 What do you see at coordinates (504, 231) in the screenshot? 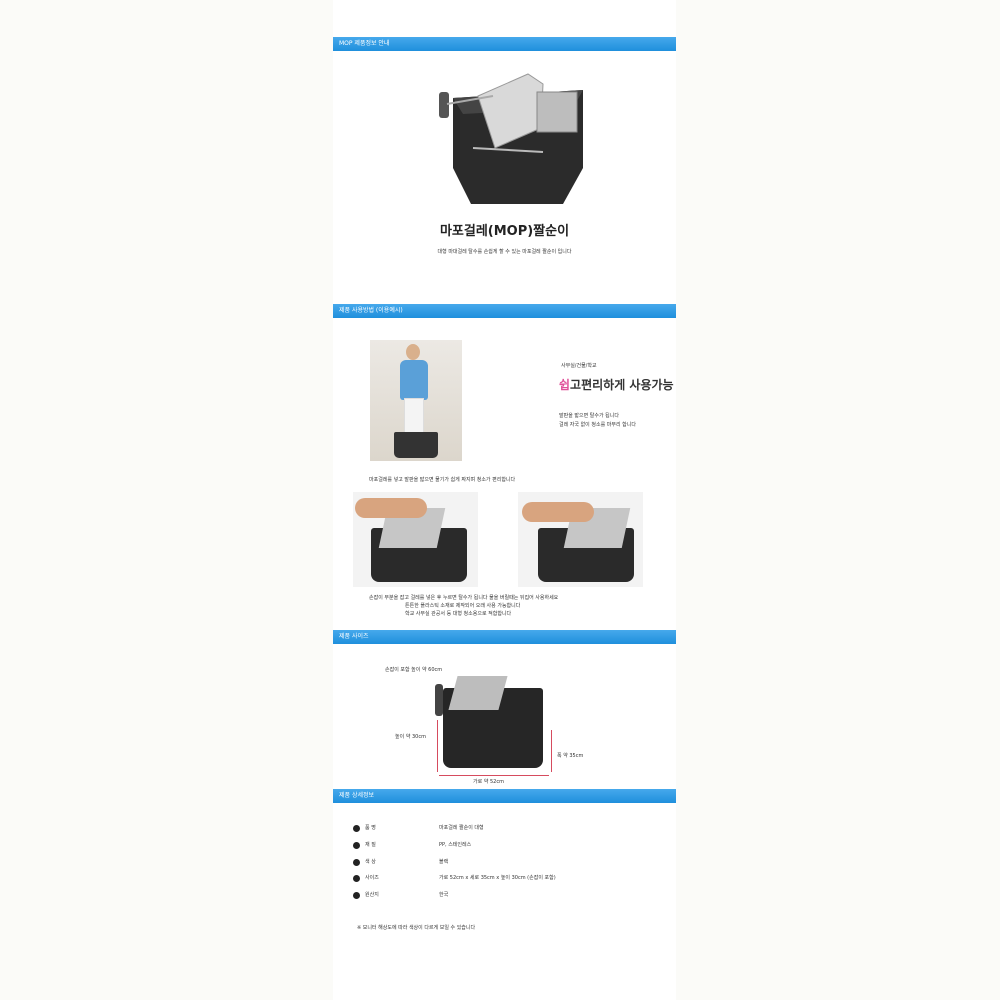
I see `product-title: 마포걸레(MOP)짤순이` at bounding box center [504, 231].